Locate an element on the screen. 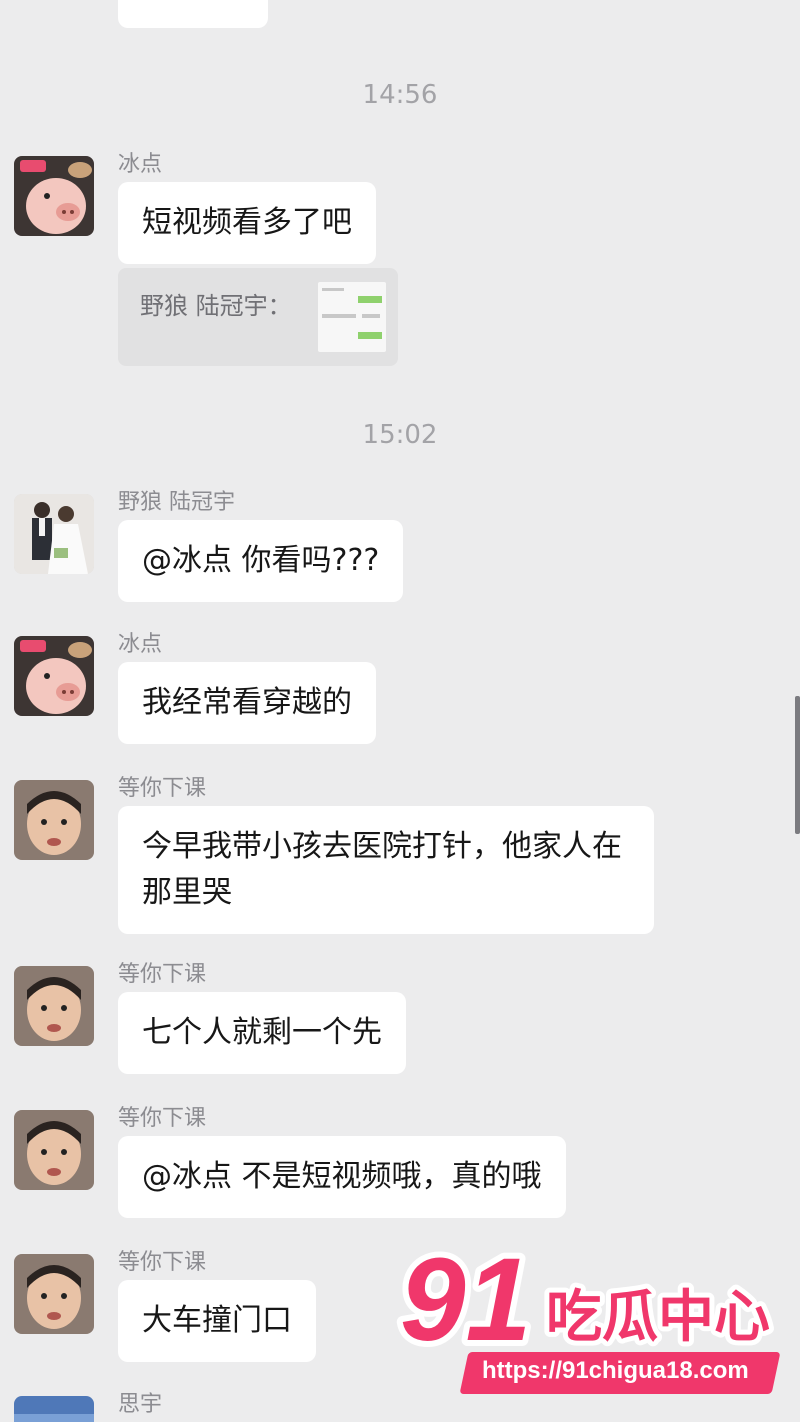 This screenshot has width=800, height=1422. message-row: 等你下课 今早我带小孩去医院打针，他家人在那里哭 is located at coordinates (400, 853).